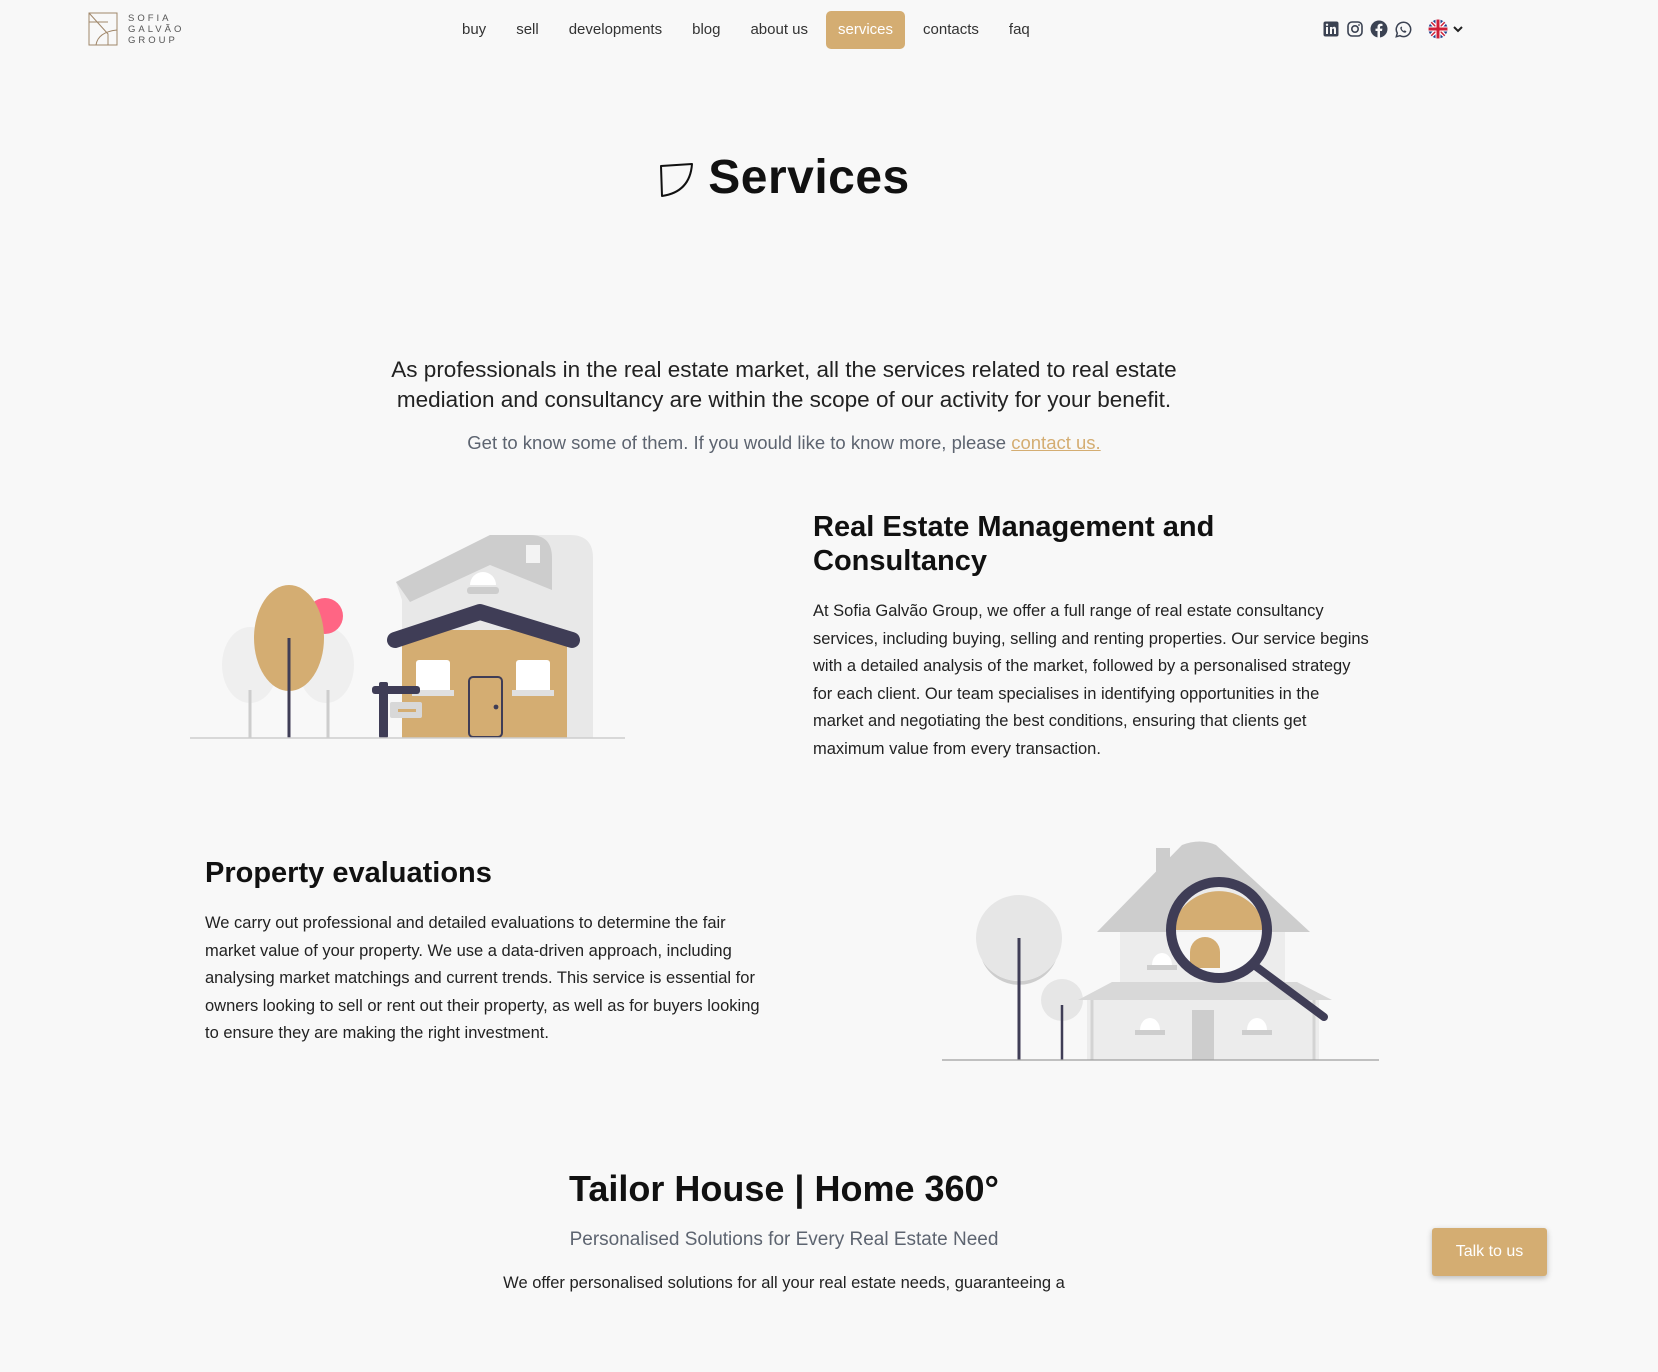 The height and width of the screenshot is (1372, 1658). What do you see at coordinates (1014, 544) in the screenshot?
I see `section-title: Real Estate Management and Consultancy` at bounding box center [1014, 544].